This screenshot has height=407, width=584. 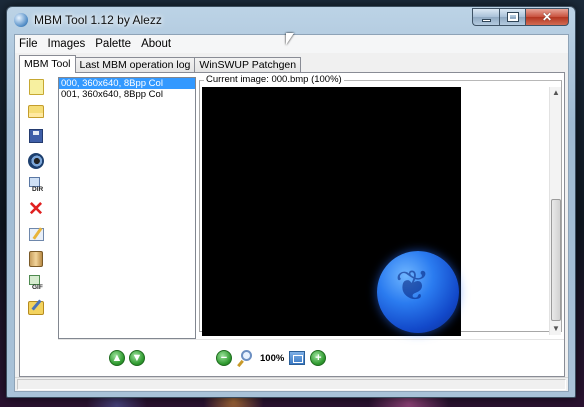 I want to click on zoom-in-button: +, so click(x=318, y=358).